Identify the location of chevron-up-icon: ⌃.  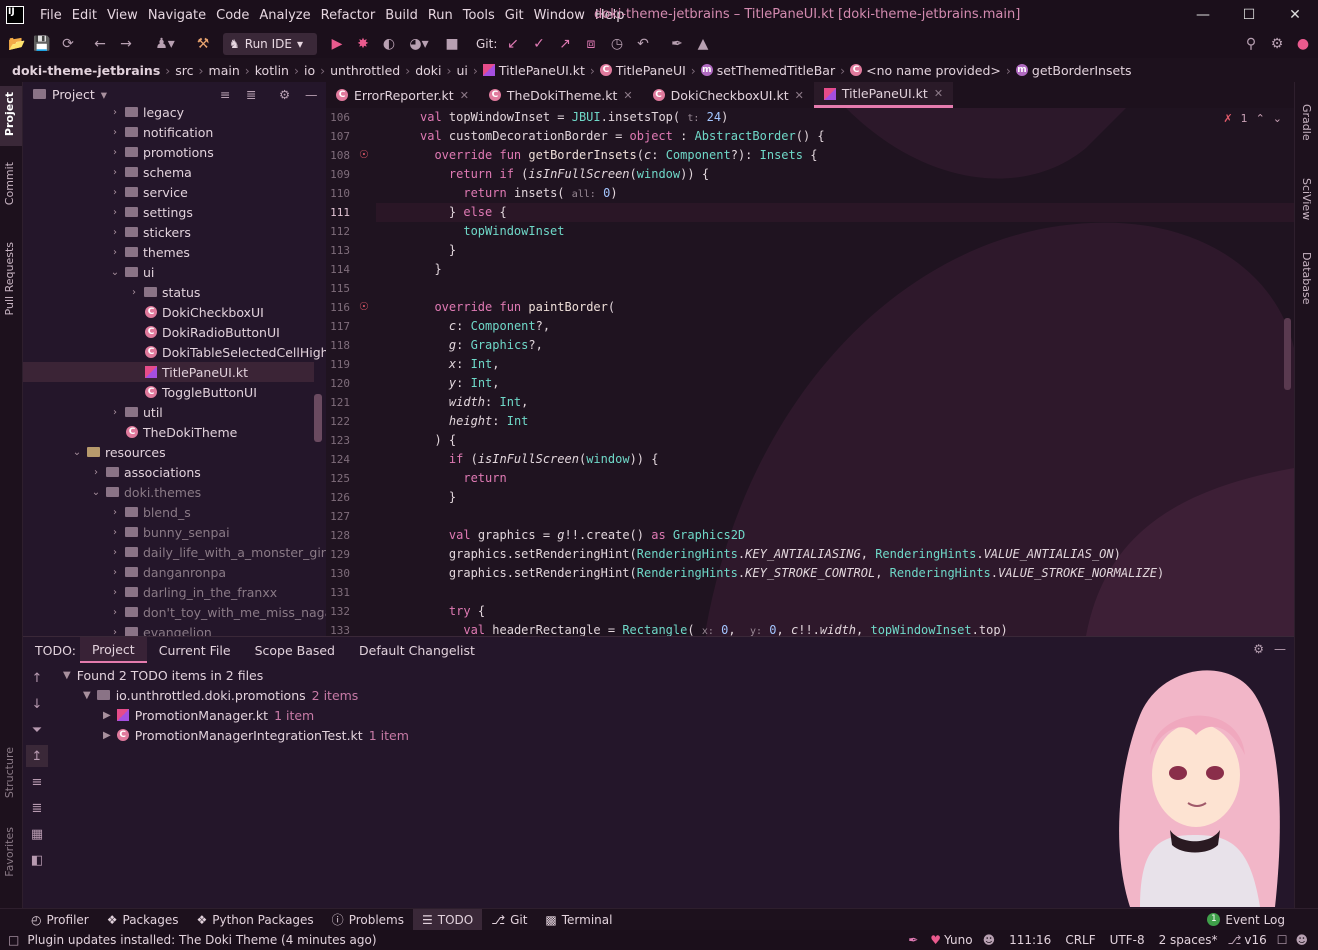
(1260, 118).